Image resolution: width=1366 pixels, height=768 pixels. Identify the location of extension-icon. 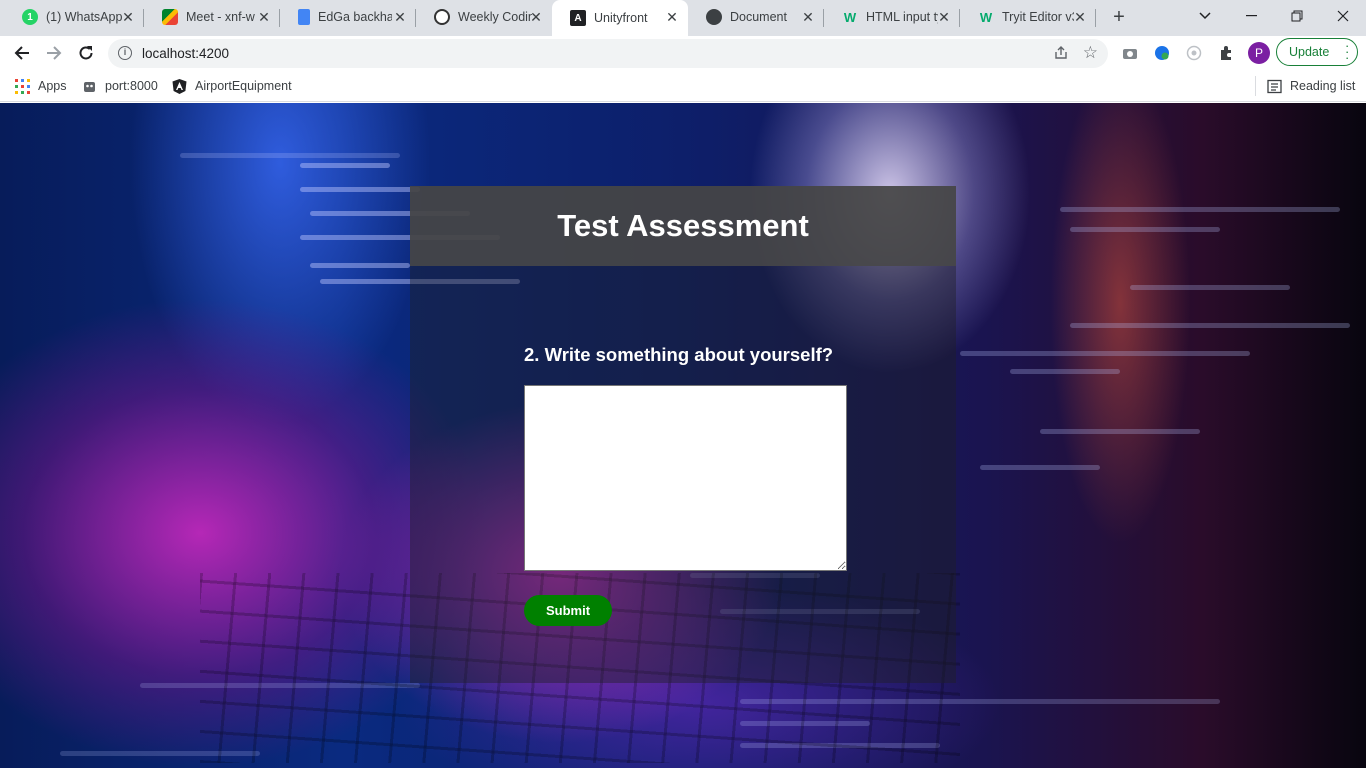
(1194, 53).